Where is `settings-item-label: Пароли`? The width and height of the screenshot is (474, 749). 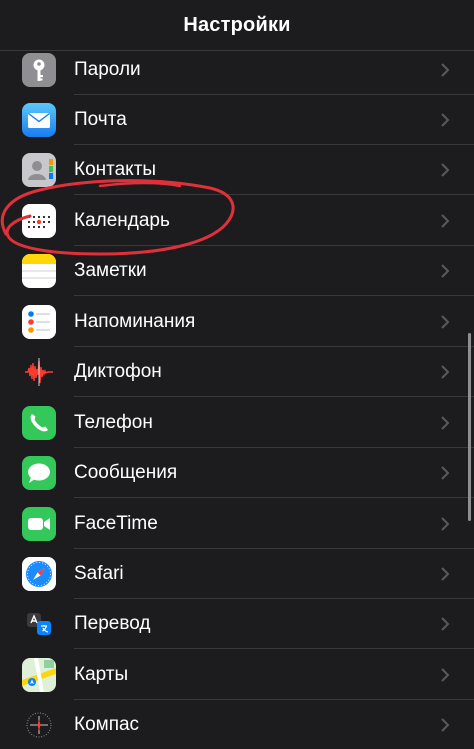
settings-item-label: Пароли is located at coordinates (107, 69).